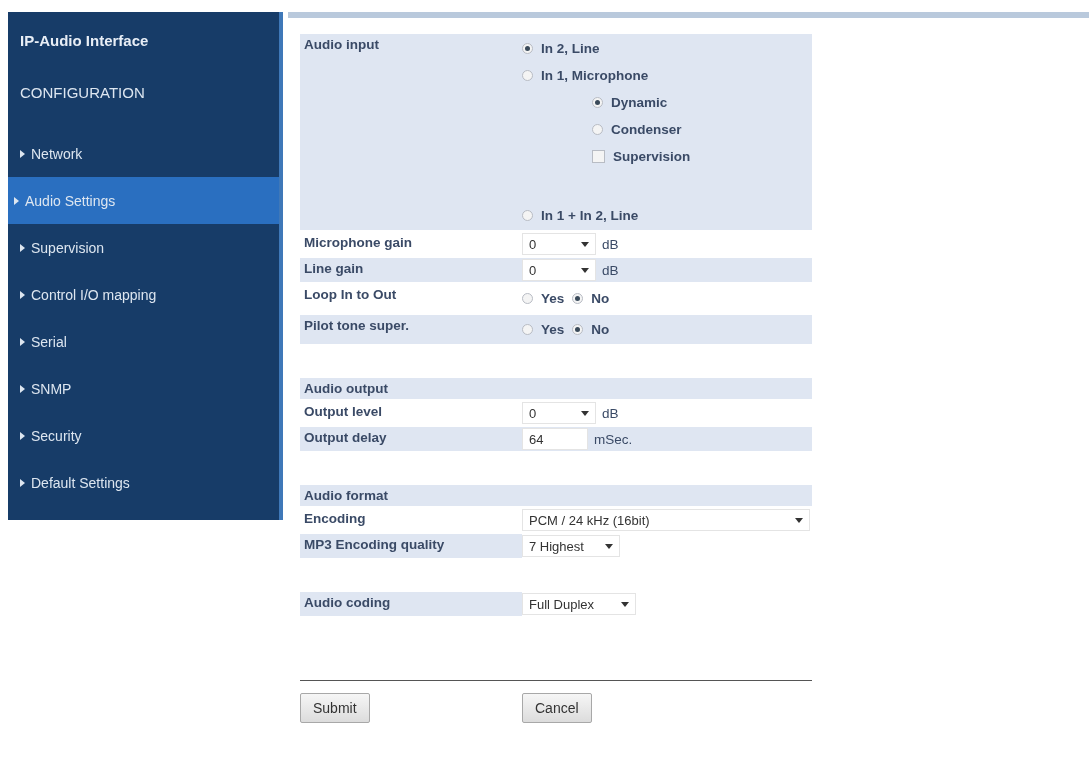  Describe the element at coordinates (350, 294) in the screenshot. I see `field-label: Loop In to Out` at that location.